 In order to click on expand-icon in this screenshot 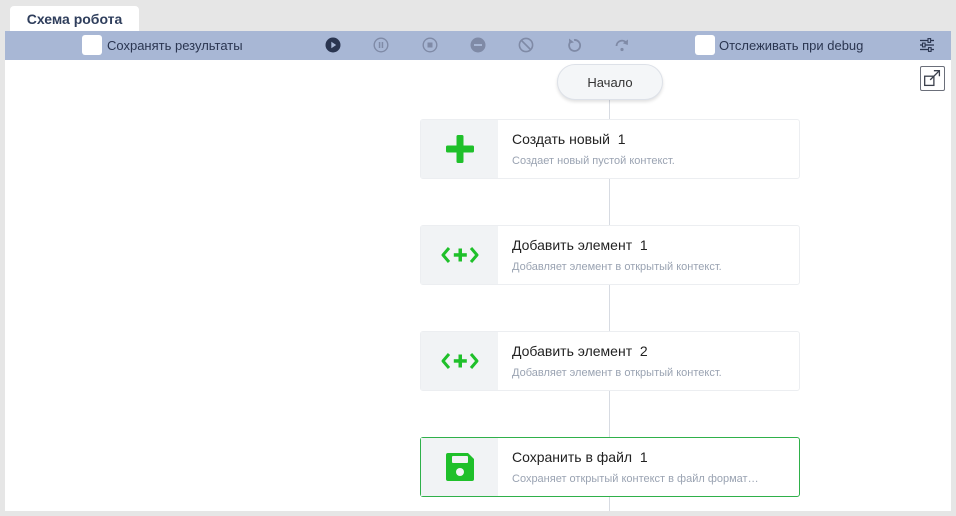, I will do `click(932, 78)`.